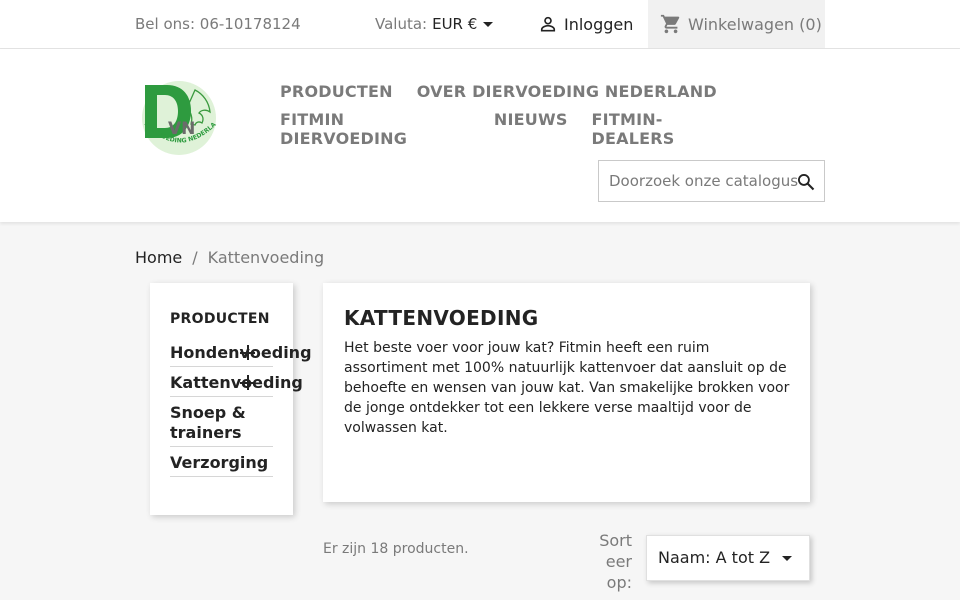 The height and width of the screenshot is (600, 960). Describe the element at coordinates (531, 129) in the screenshot. I see `nav-item-nieuws: NIEUWS` at that location.